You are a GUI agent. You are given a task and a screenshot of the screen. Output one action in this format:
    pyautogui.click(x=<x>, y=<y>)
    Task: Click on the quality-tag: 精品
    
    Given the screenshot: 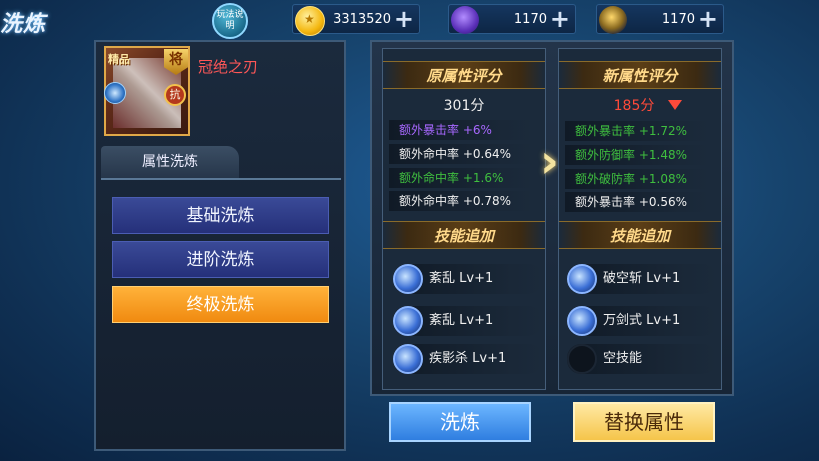 What is the action you would take?
    pyautogui.click(x=119, y=59)
    